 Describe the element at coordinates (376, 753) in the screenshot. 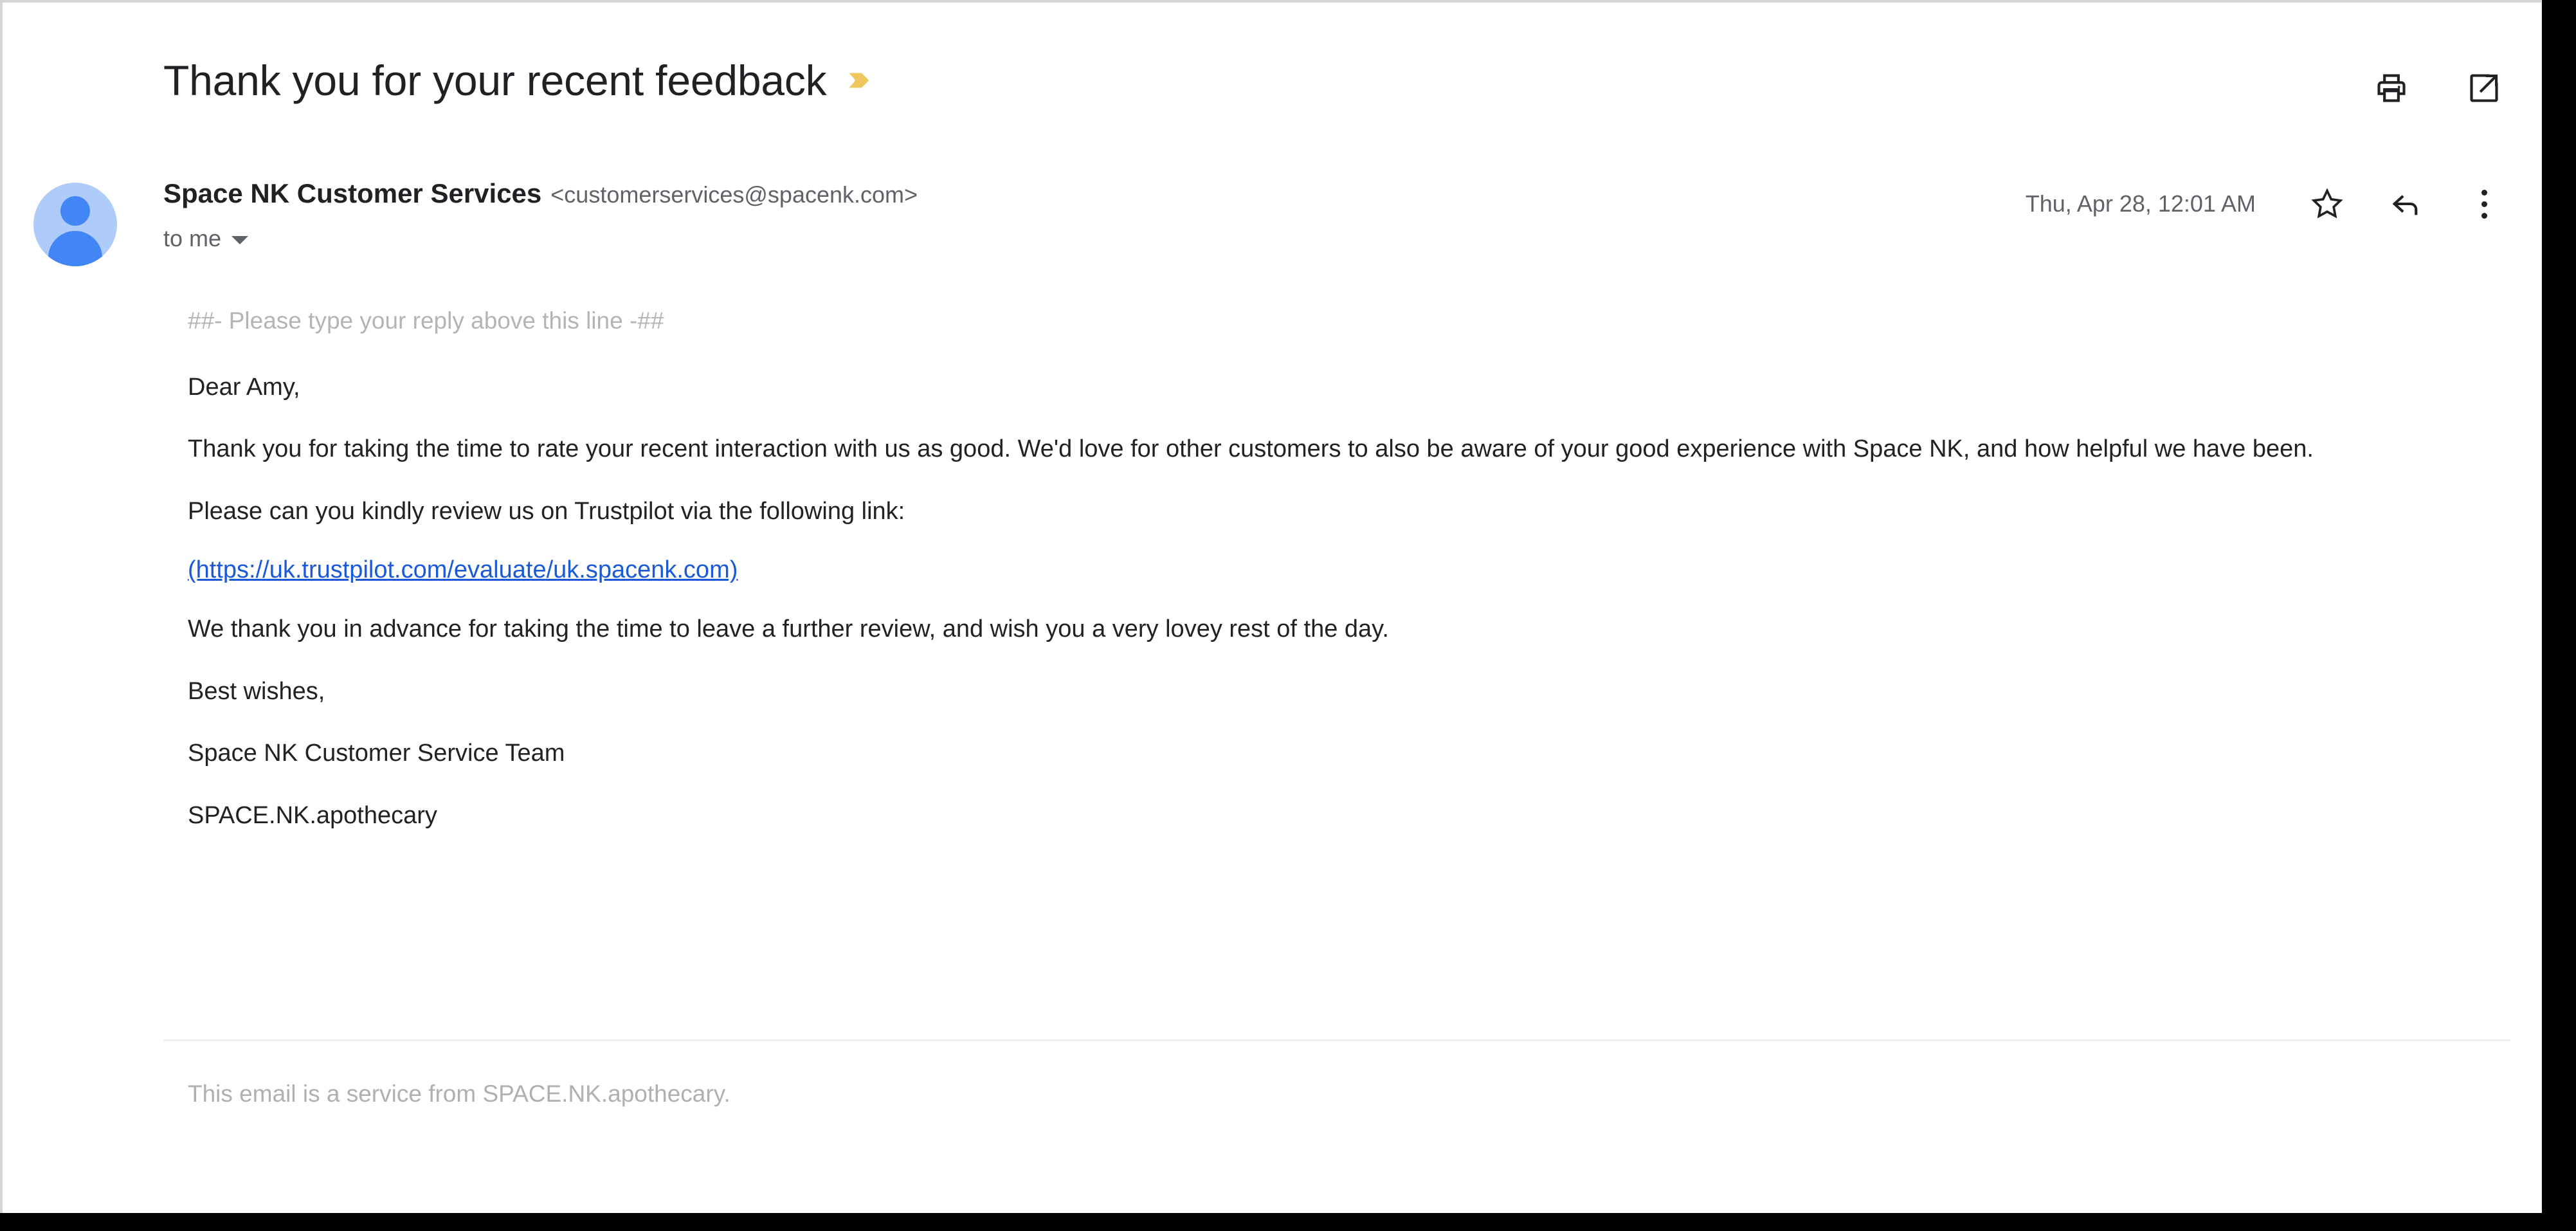

I see `team-name-text: Space NK Customer Service Team` at that location.